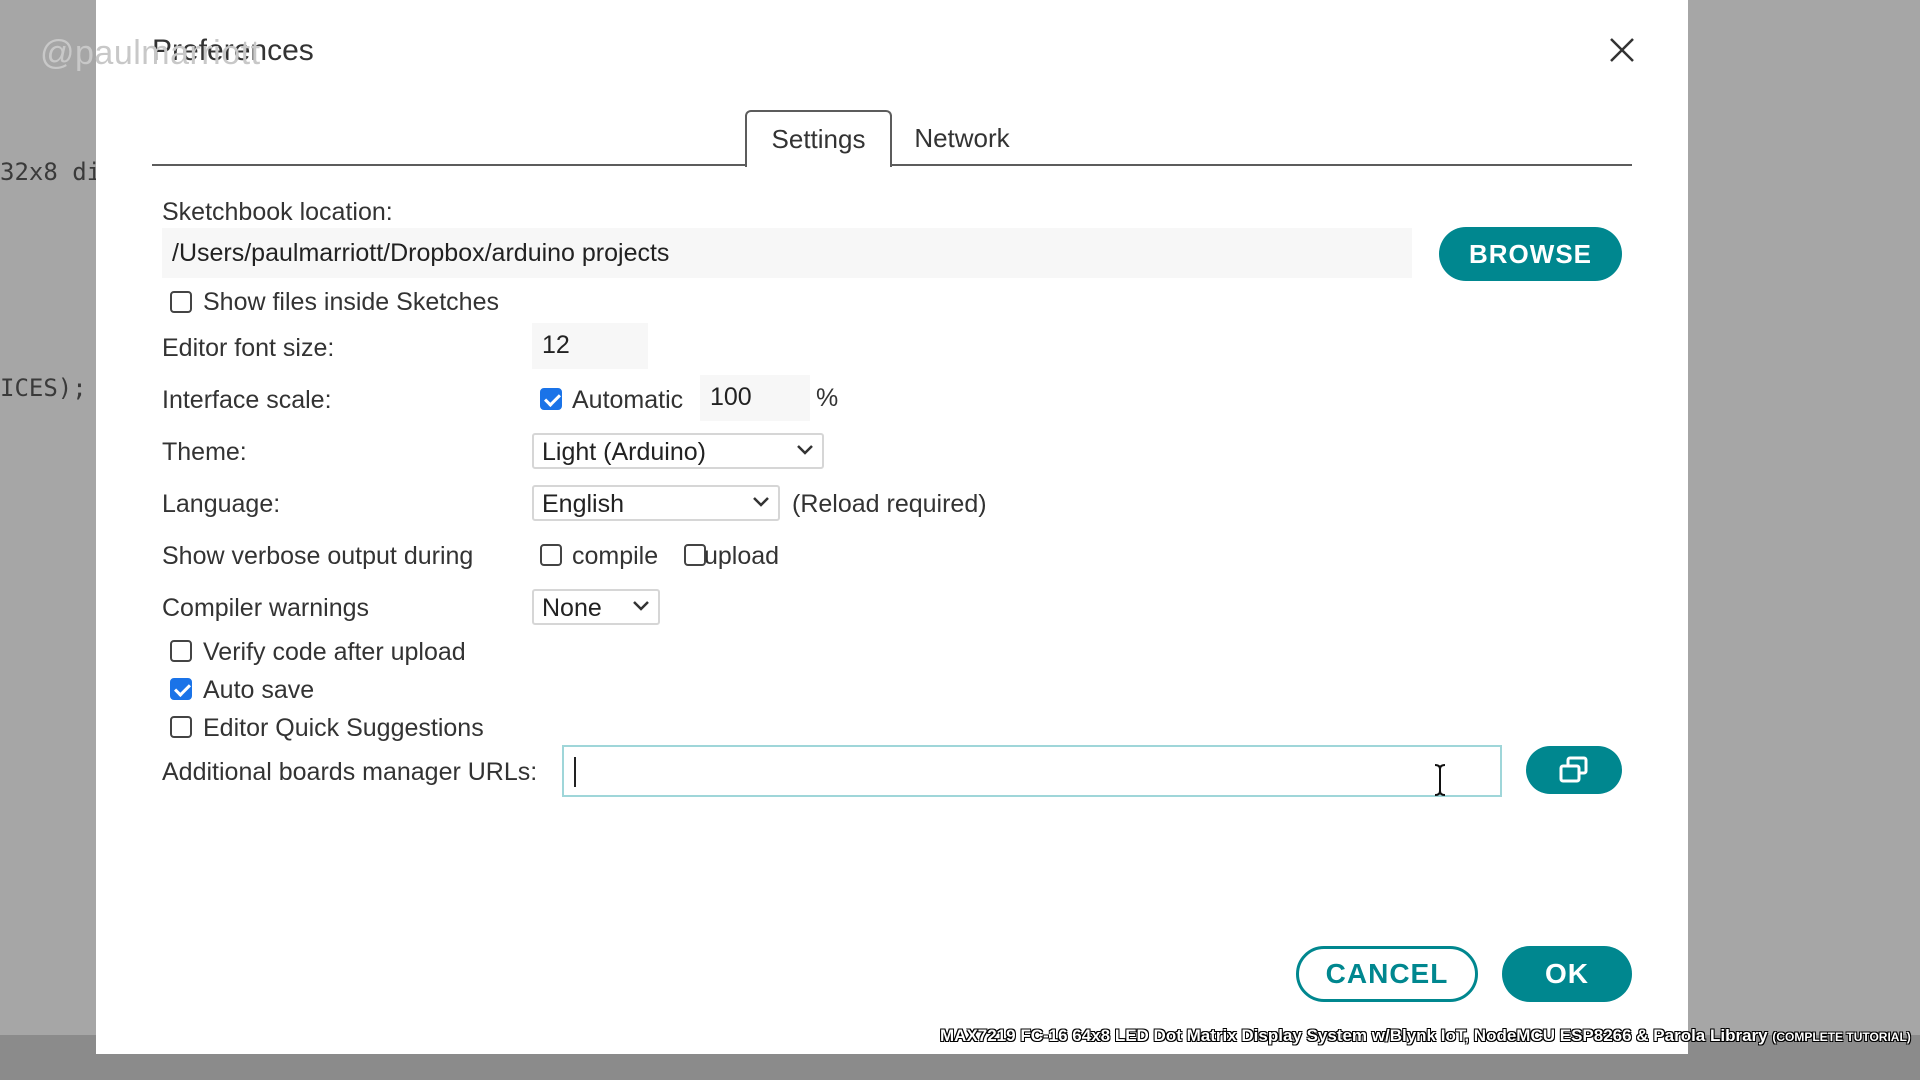 The height and width of the screenshot is (1080, 1920). I want to click on verbose-upload-label: upload, so click(742, 556).